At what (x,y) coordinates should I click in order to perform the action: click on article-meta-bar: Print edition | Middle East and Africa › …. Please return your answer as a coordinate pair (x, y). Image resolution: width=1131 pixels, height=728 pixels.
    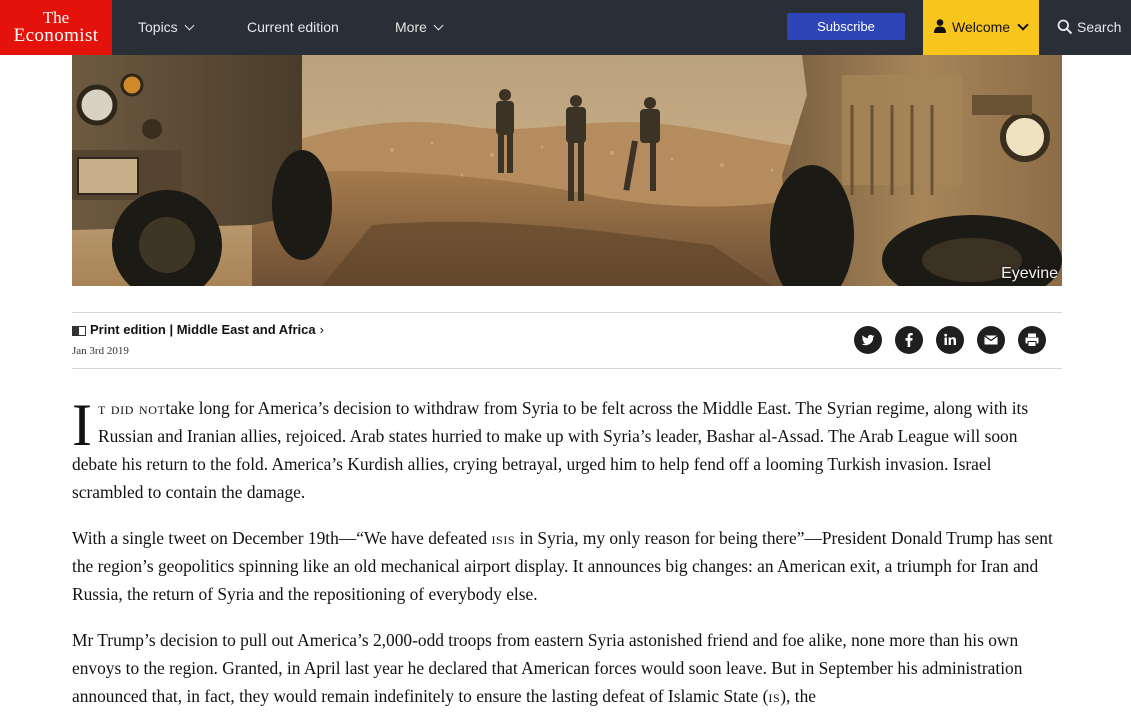
    Looking at the image, I should click on (567, 340).